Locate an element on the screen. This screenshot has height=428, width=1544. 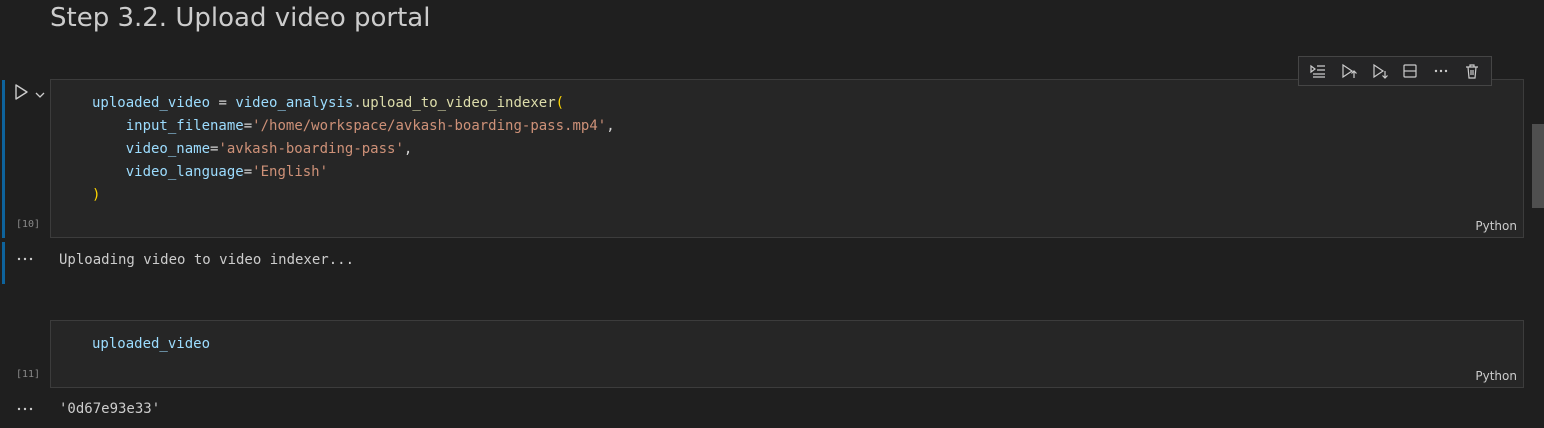
execute-above-cells-button is located at coordinates (1318, 71).